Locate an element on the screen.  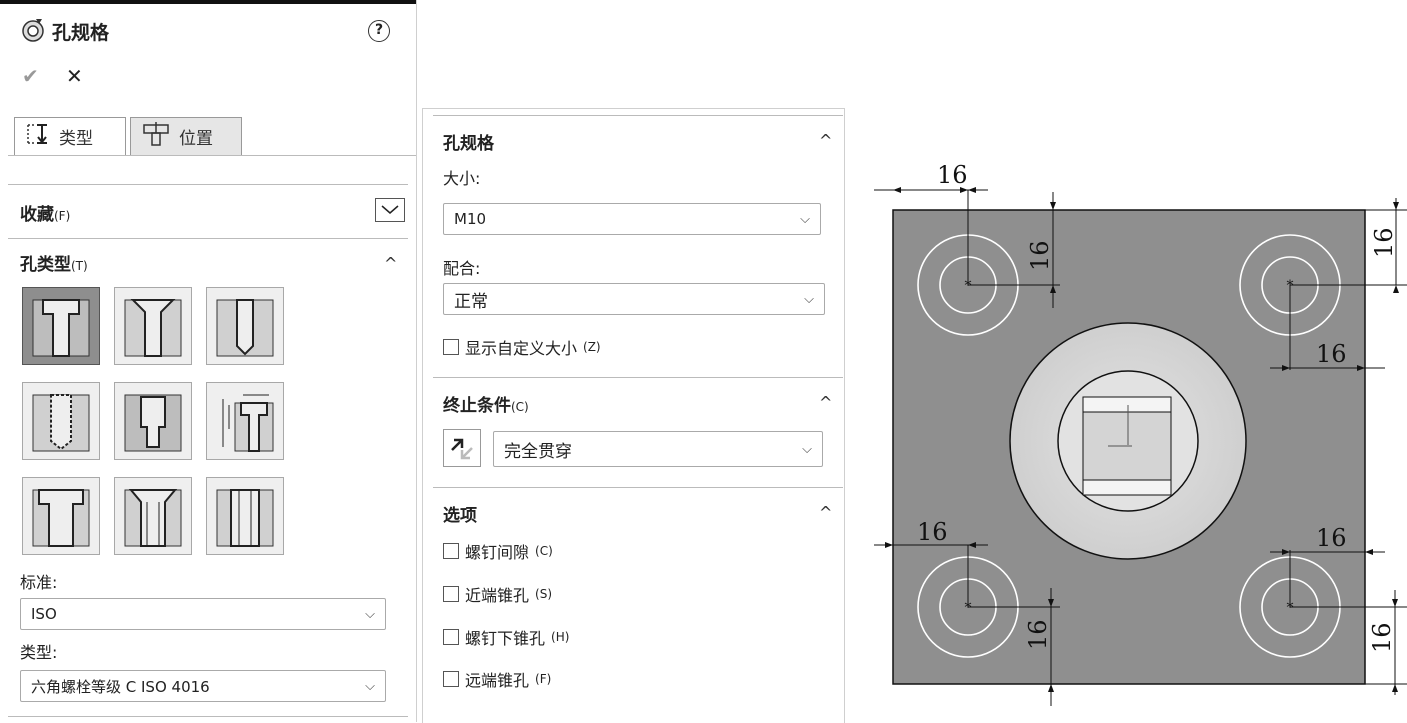
counterbore-slot-button is located at coordinates (61, 516).